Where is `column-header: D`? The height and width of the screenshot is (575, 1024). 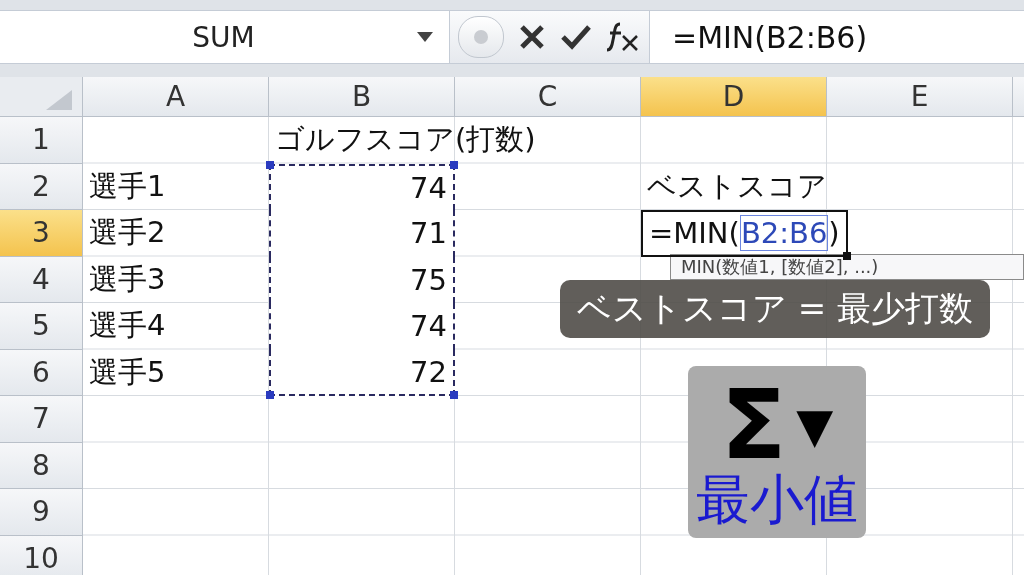 column-header: D is located at coordinates (734, 97).